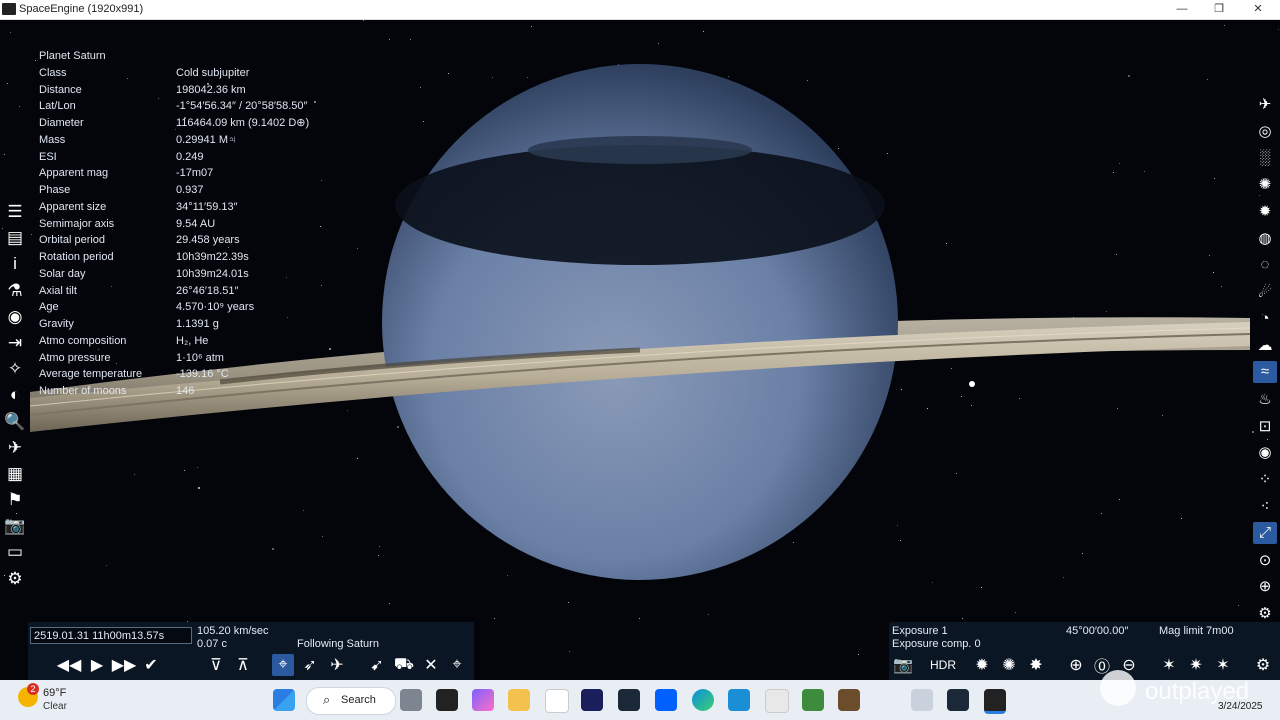  Describe the element at coordinates (337, 665) in the screenshot. I see `plane-icon: ✈` at that location.